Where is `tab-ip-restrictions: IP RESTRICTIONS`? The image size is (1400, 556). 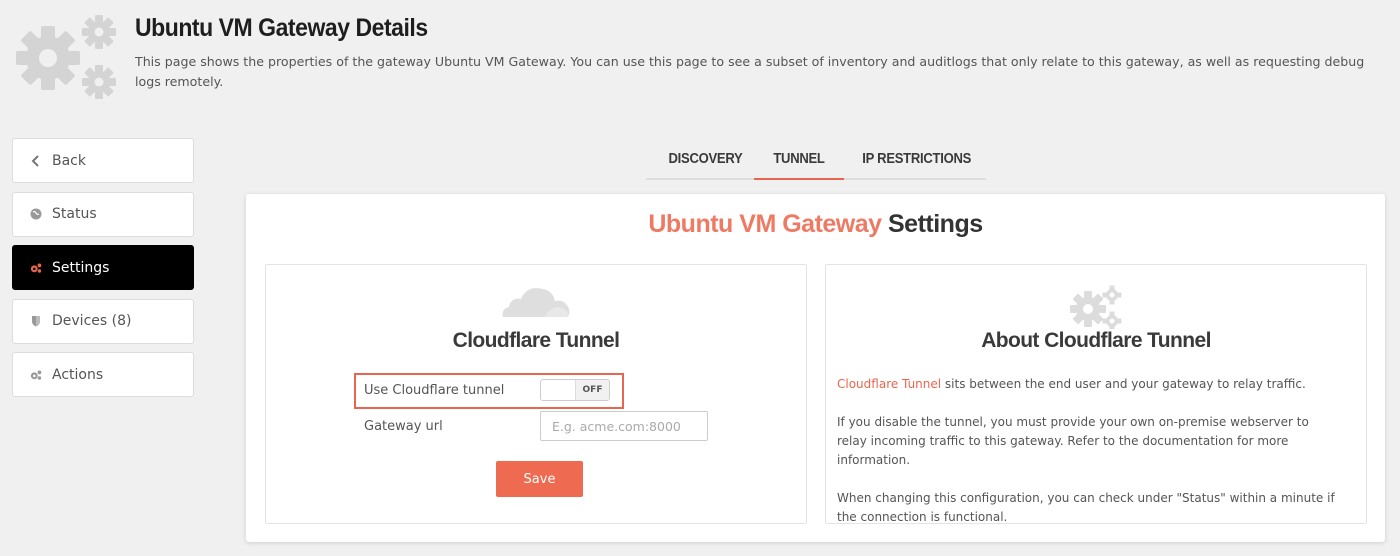
tab-ip-restrictions: IP RESTRICTIONS is located at coordinates (918, 159).